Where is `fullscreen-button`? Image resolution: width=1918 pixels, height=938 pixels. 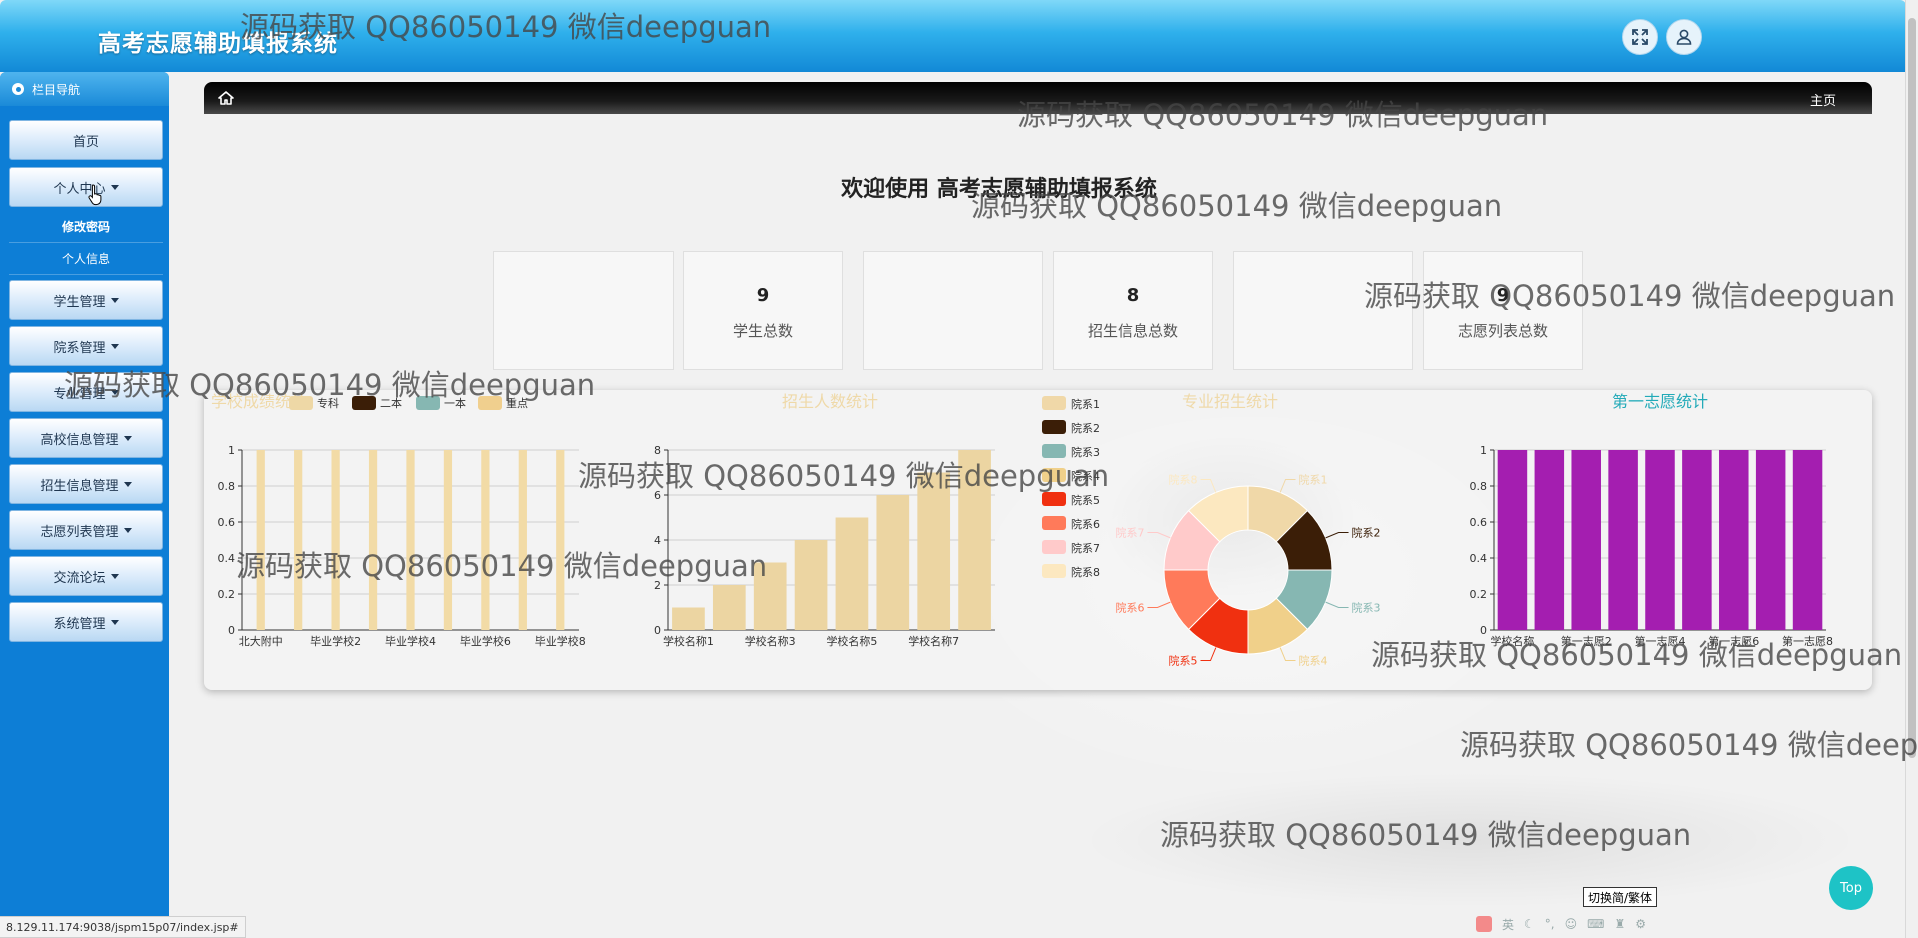 fullscreen-button is located at coordinates (1640, 37).